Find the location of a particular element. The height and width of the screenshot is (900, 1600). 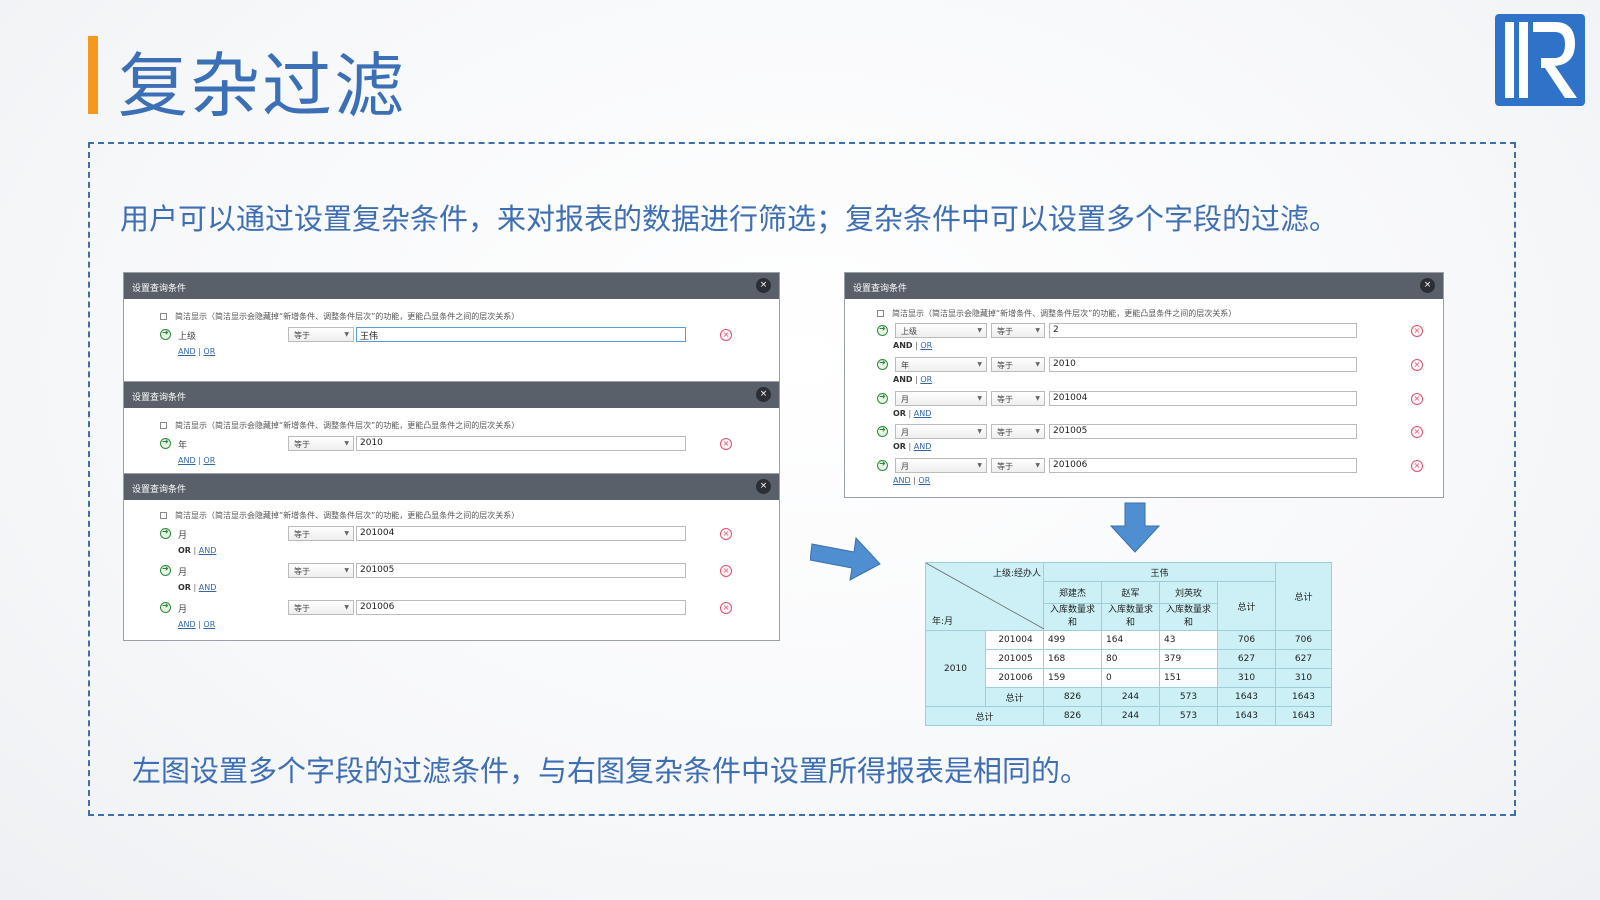

value-cell: 80 is located at coordinates (1130, 659).